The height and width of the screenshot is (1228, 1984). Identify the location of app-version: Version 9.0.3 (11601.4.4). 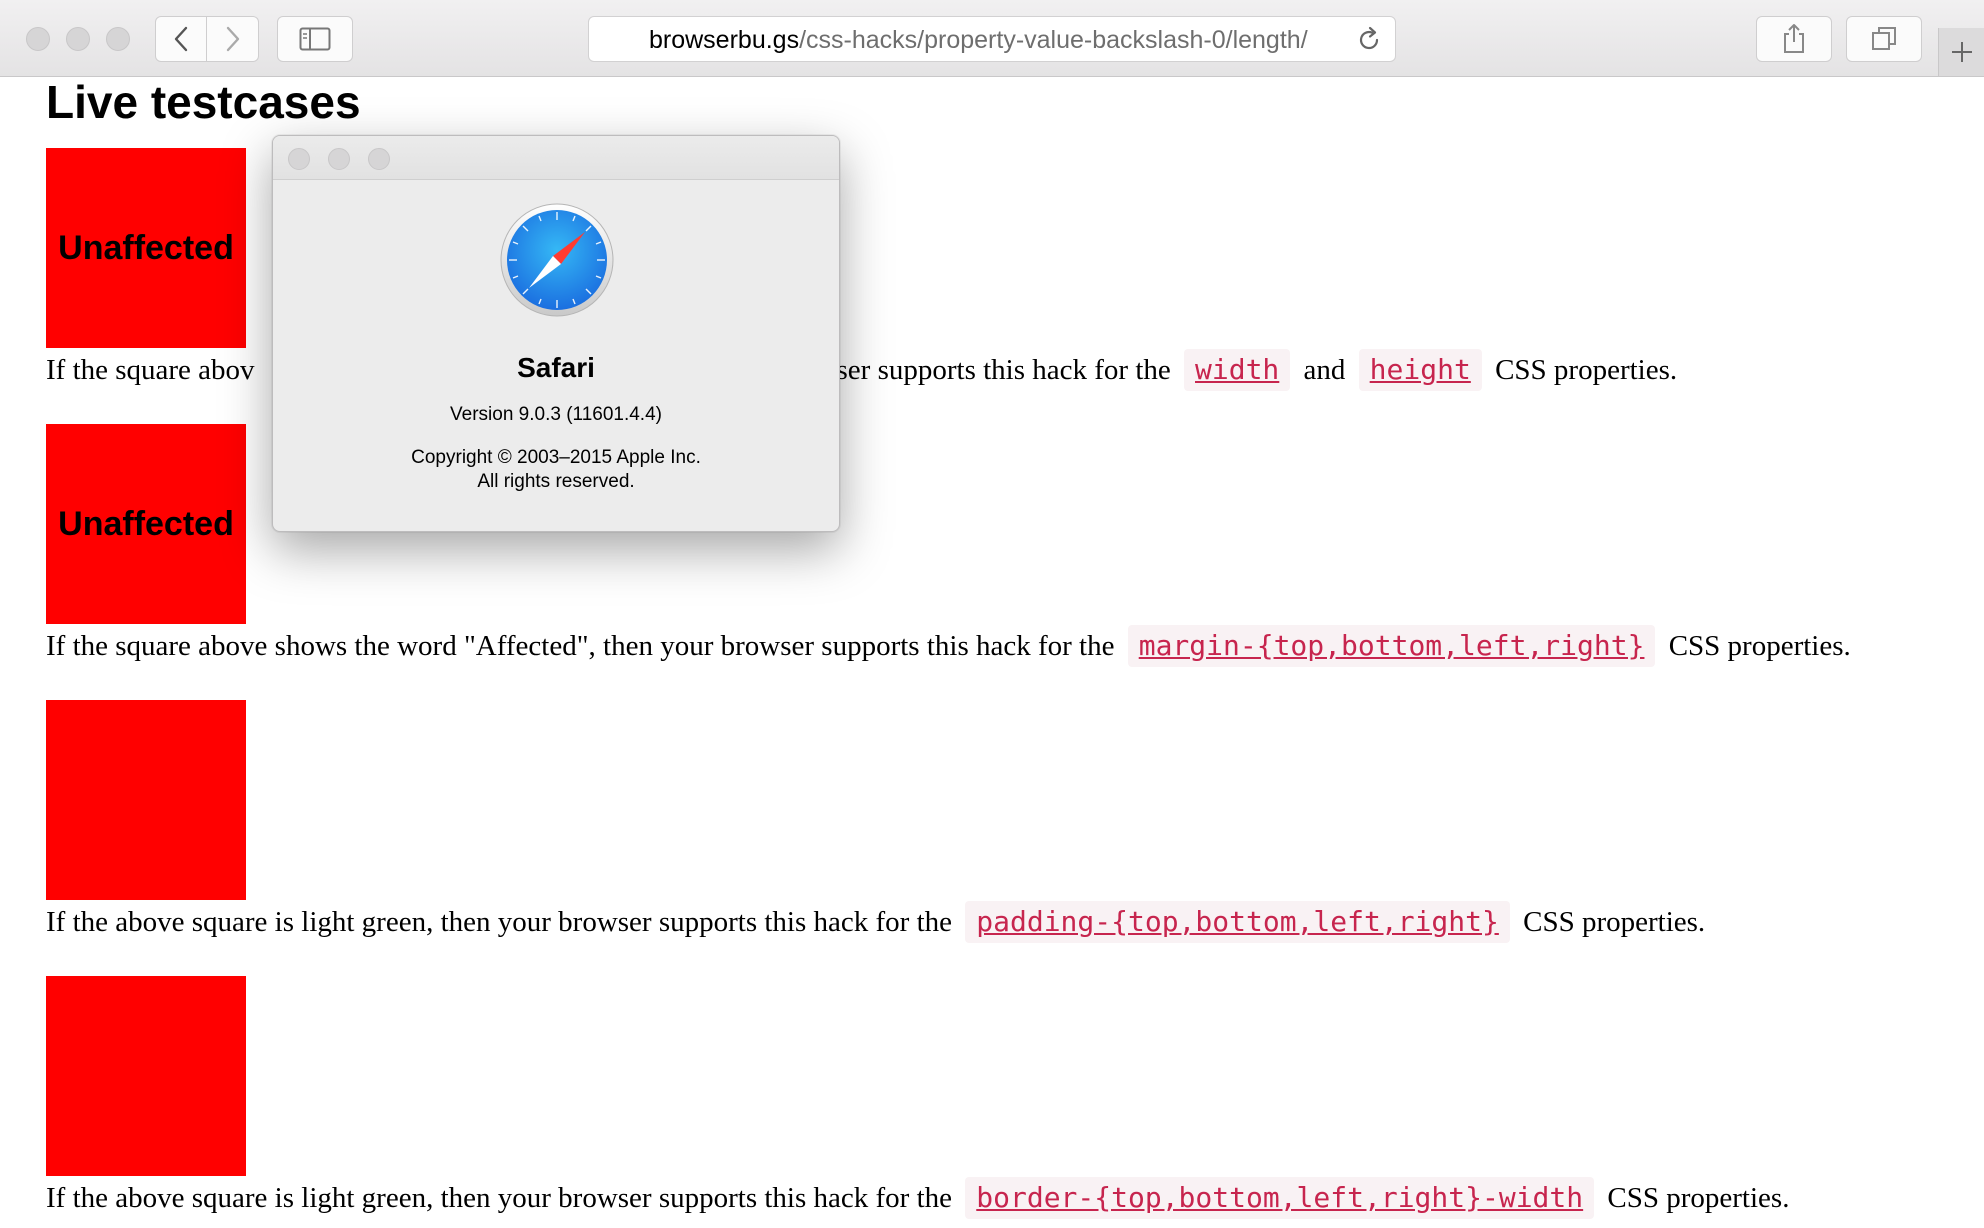
(556, 415).